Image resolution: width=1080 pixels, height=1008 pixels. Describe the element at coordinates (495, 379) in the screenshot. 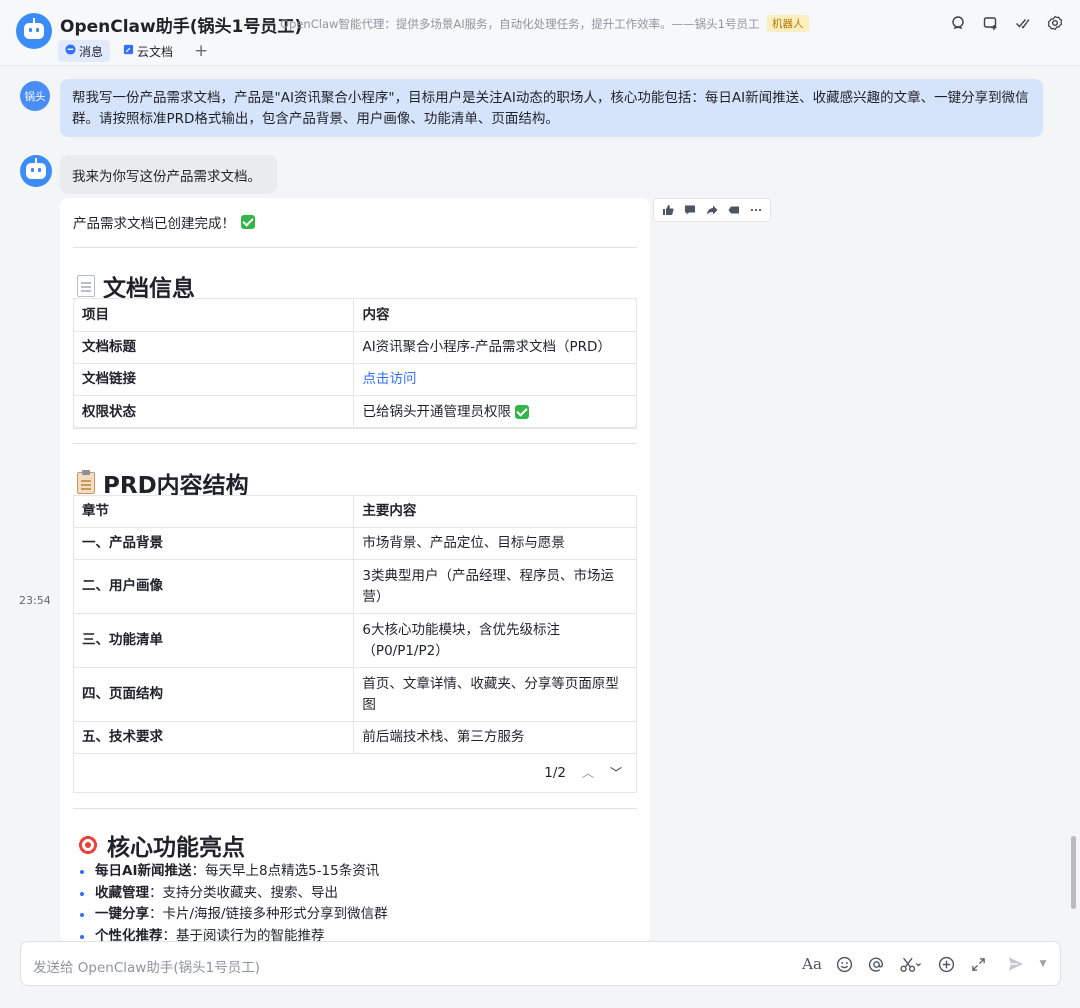

I see `table-cell-value: 点击访问` at that location.